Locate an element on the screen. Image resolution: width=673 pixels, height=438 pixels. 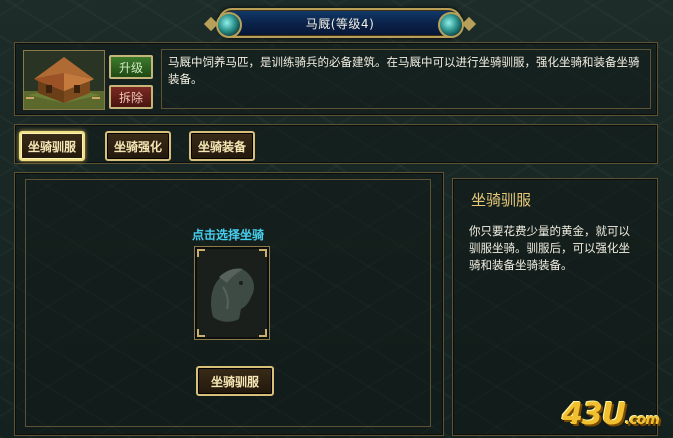
title-orb-right-icon is located at coordinates (451, 25).